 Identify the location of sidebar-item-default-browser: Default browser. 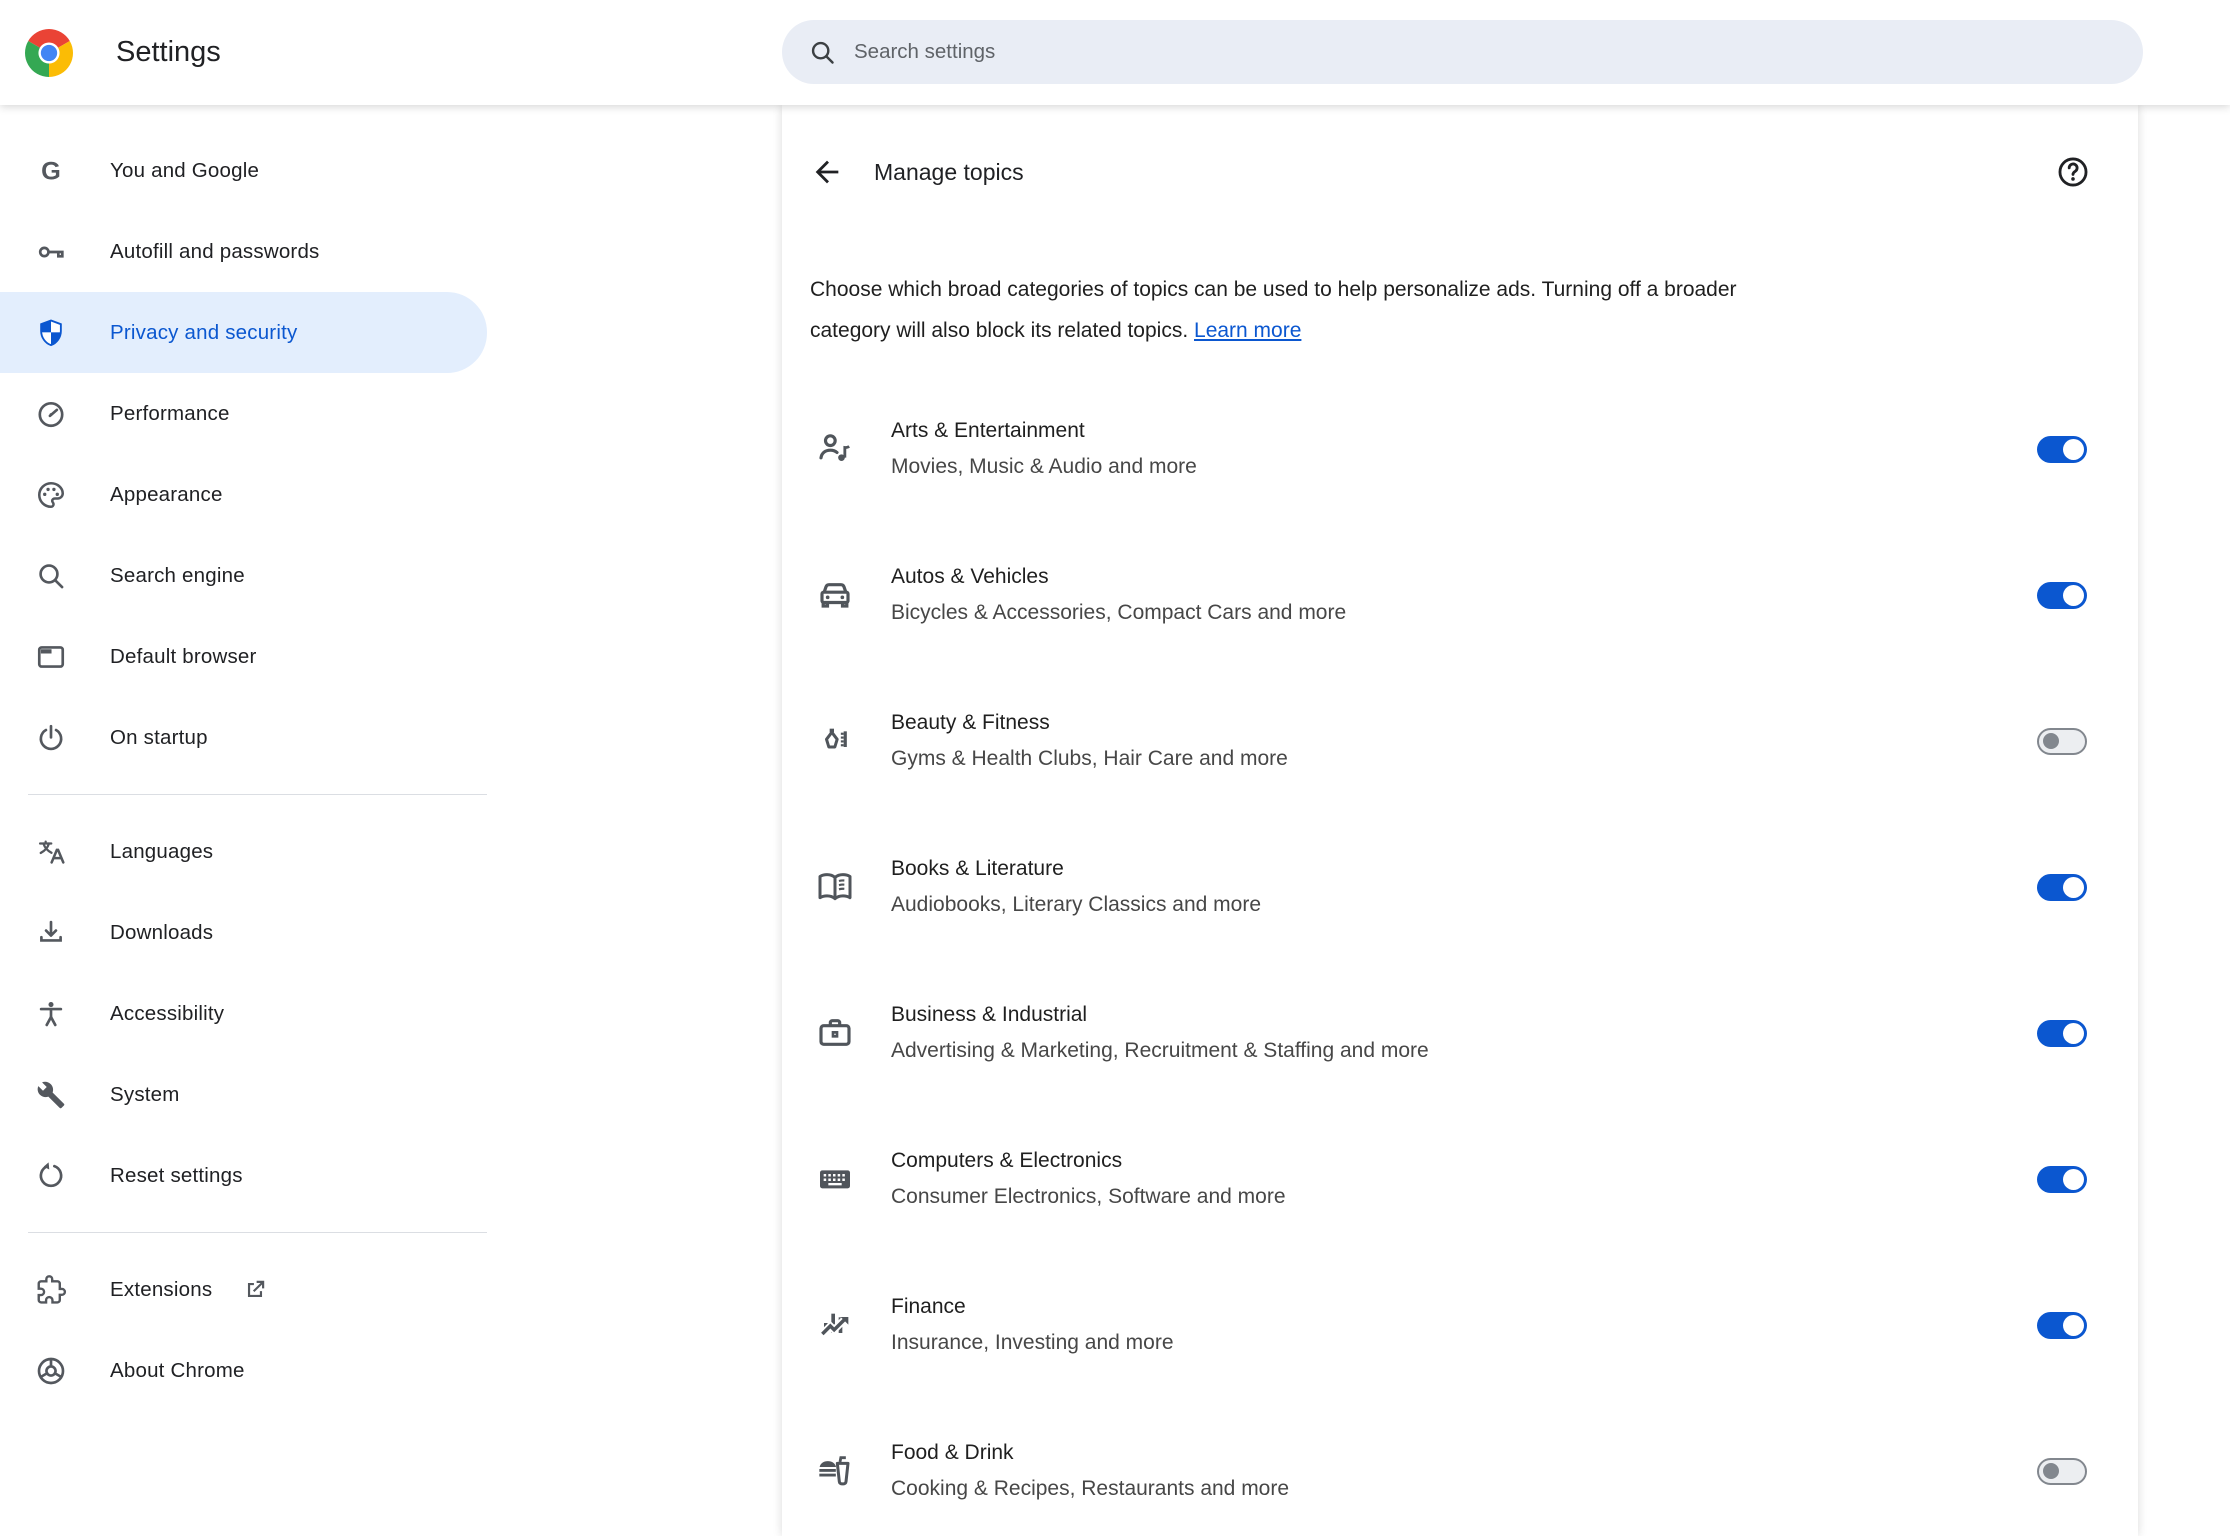
(243, 656).